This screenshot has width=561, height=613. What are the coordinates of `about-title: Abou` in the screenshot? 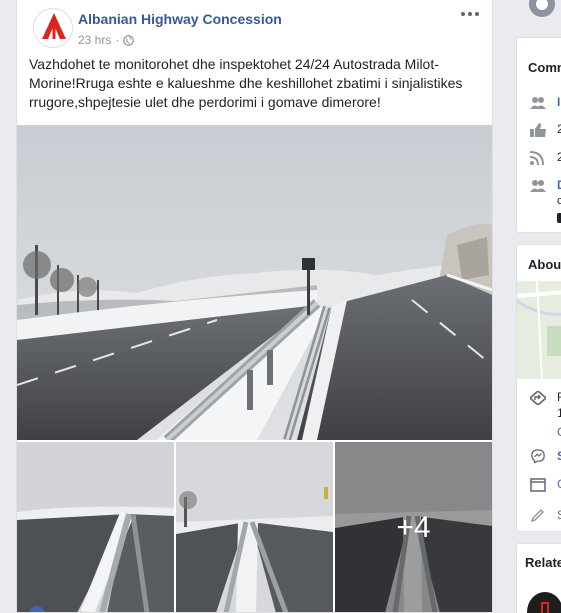 It's located at (544, 264).